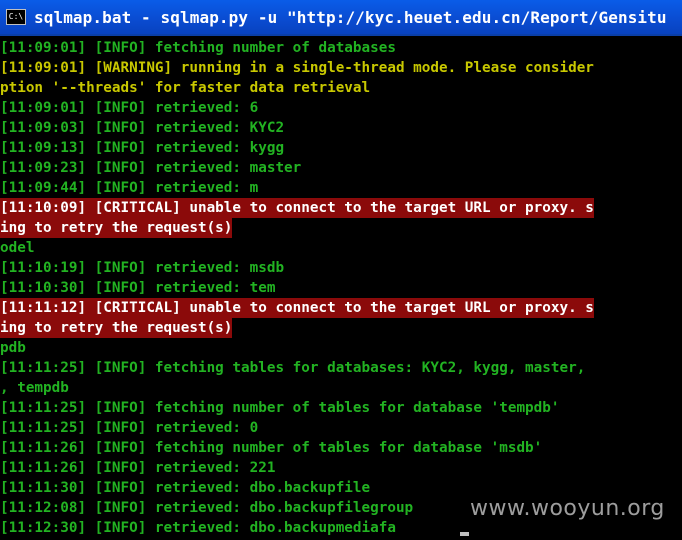 This screenshot has height=540, width=682. Describe the element at coordinates (142, 148) in the screenshot. I see `console-line: [11:09:13] [INFO] retrieved: kygg` at that location.